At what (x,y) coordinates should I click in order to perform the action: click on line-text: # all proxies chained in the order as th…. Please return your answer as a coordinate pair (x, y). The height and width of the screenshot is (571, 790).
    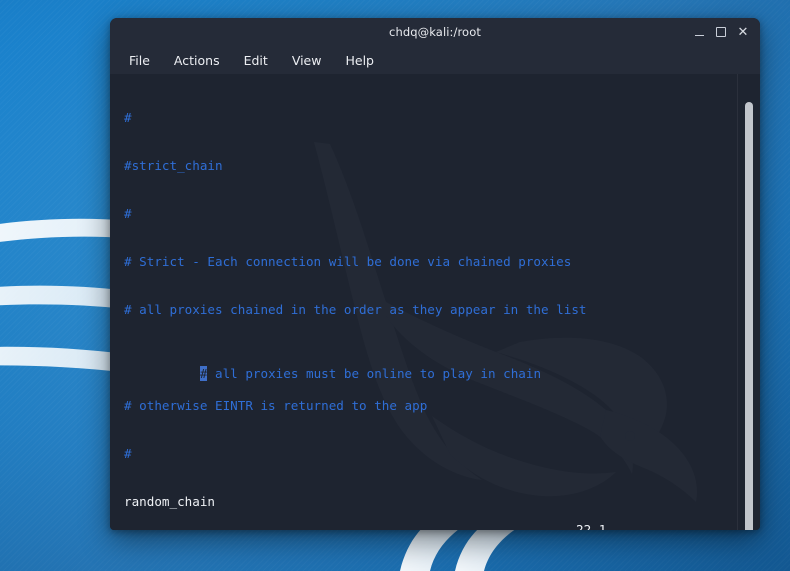
    Looking at the image, I should click on (355, 309).